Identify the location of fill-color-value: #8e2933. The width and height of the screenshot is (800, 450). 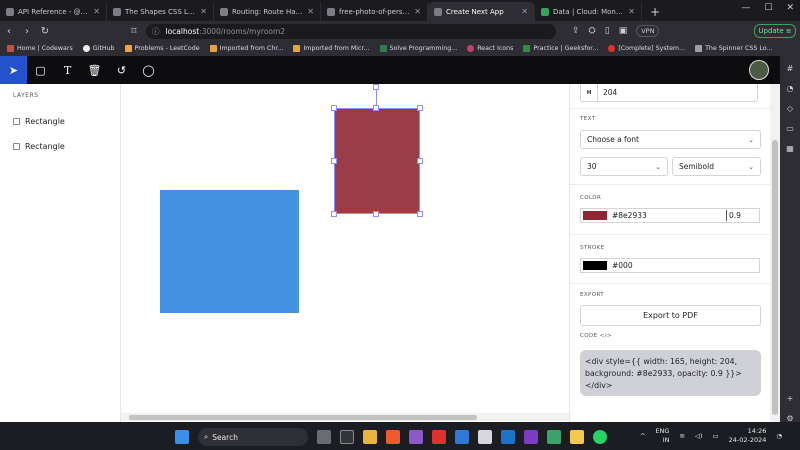
(629, 215).